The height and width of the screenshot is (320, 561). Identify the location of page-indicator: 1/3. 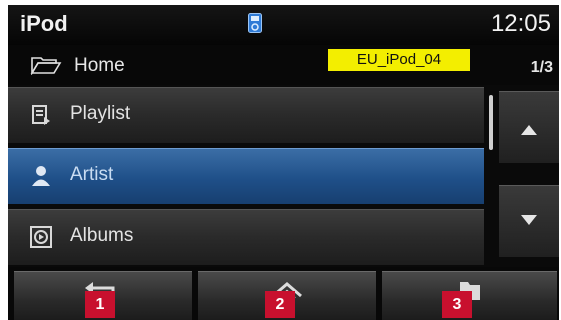
(541, 67).